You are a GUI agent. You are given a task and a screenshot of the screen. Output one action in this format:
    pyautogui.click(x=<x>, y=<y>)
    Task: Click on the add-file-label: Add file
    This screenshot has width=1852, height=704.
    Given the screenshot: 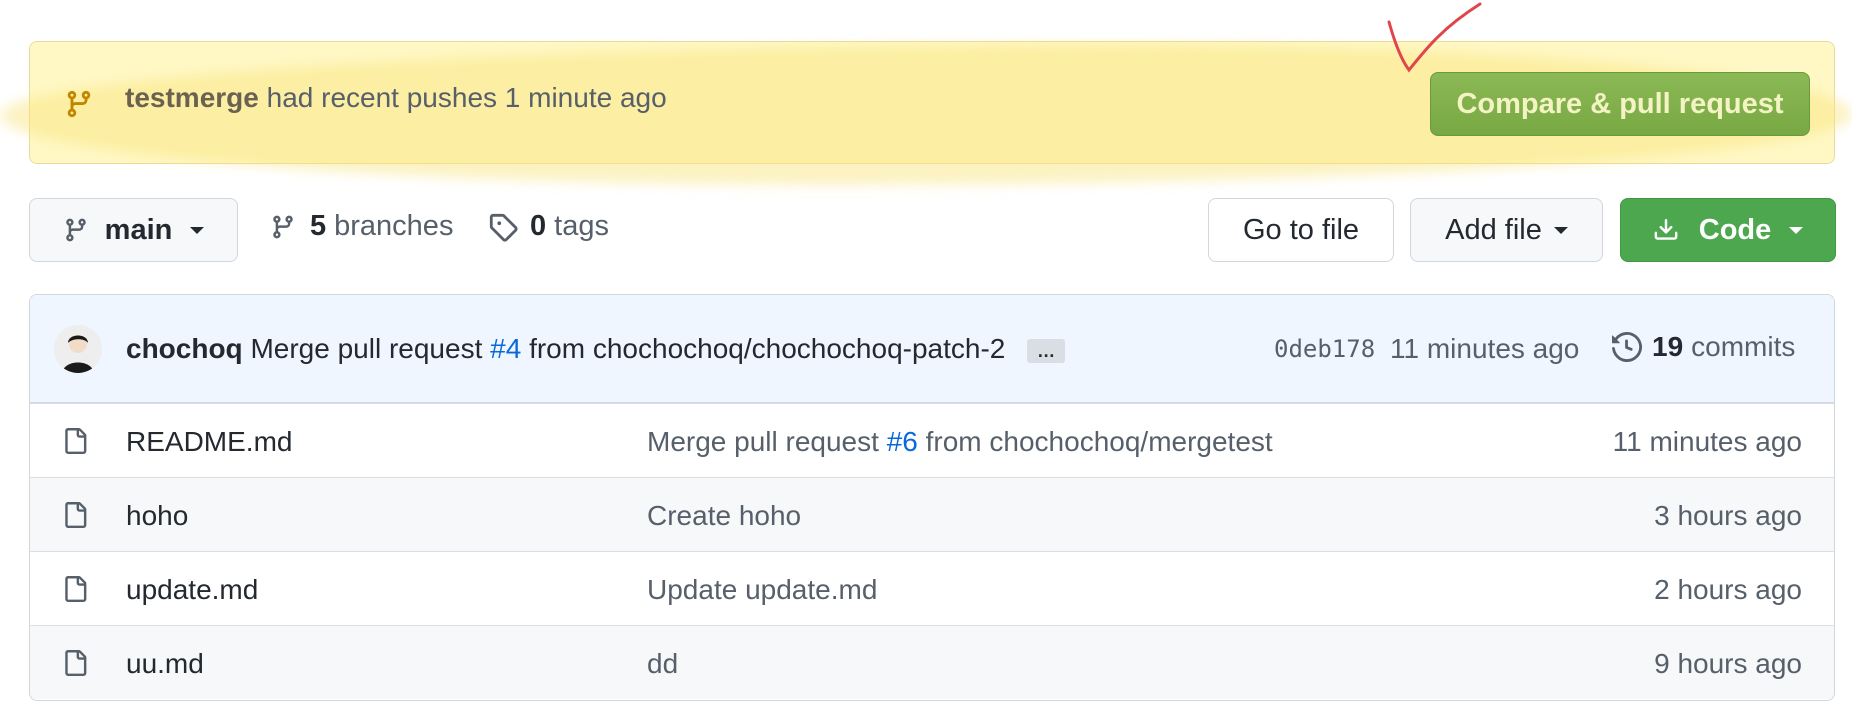 What is the action you would take?
    pyautogui.click(x=1493, y=229)
    